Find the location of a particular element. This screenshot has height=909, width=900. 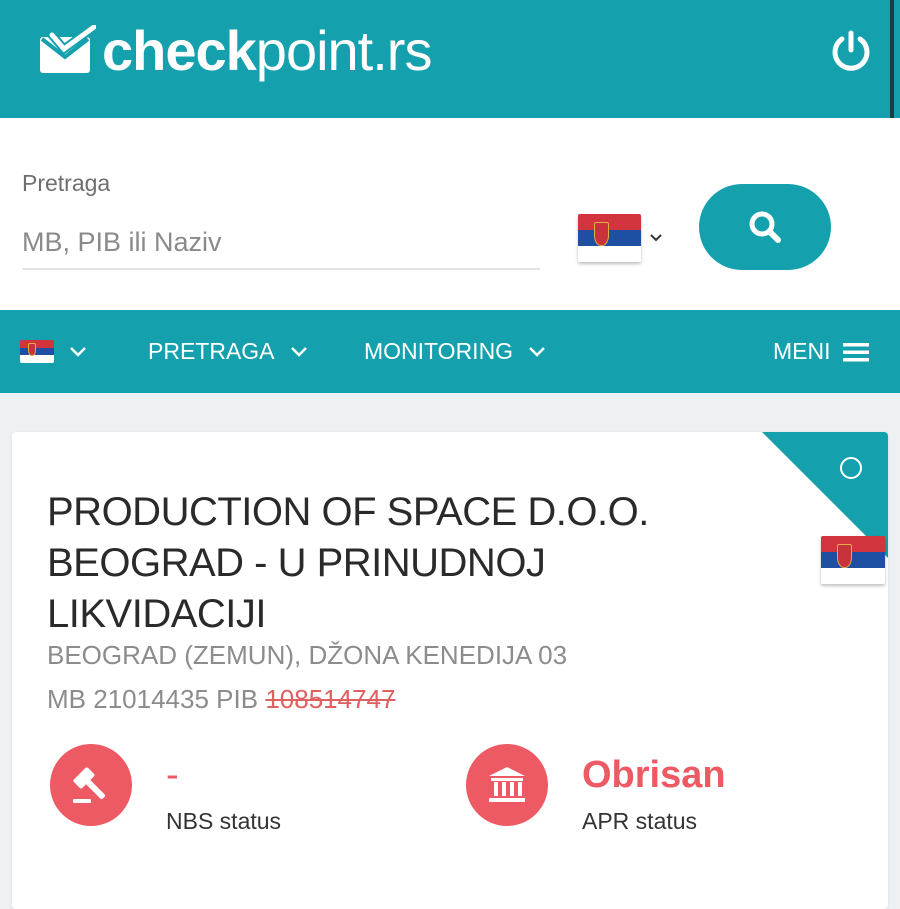

search-label: Pretraga is located at coordinates (66, 183).